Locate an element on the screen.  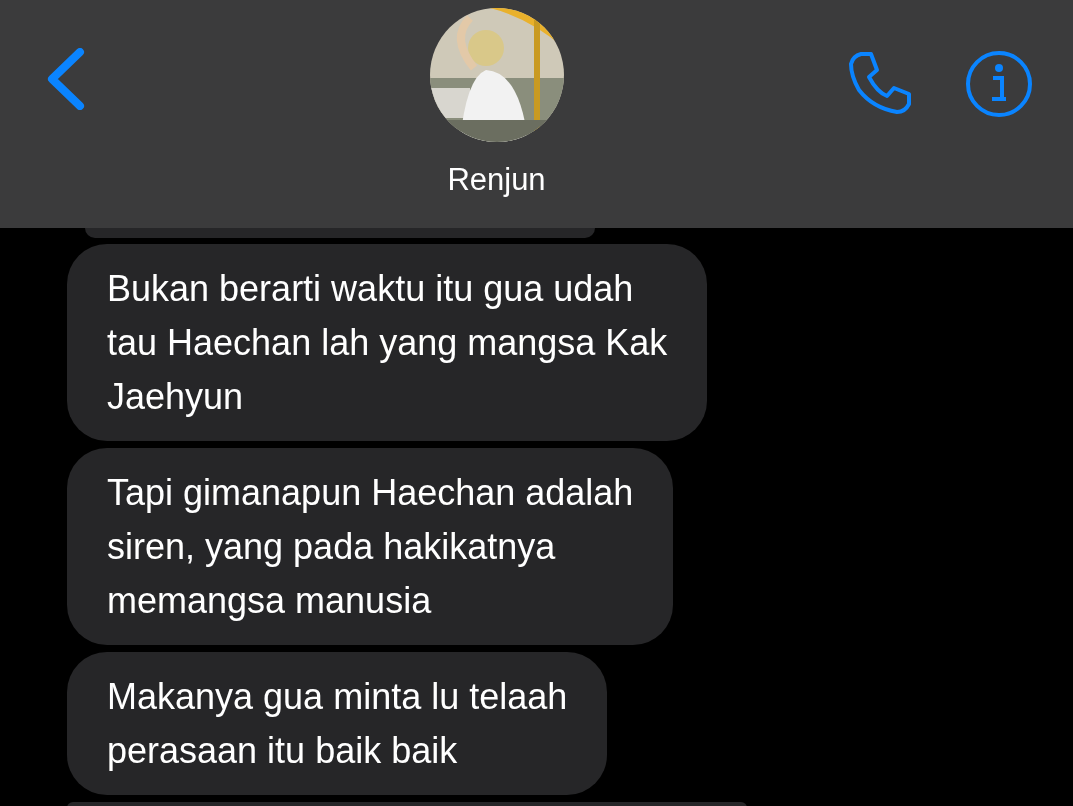
phone-icon is located at coordinates (880, 83).